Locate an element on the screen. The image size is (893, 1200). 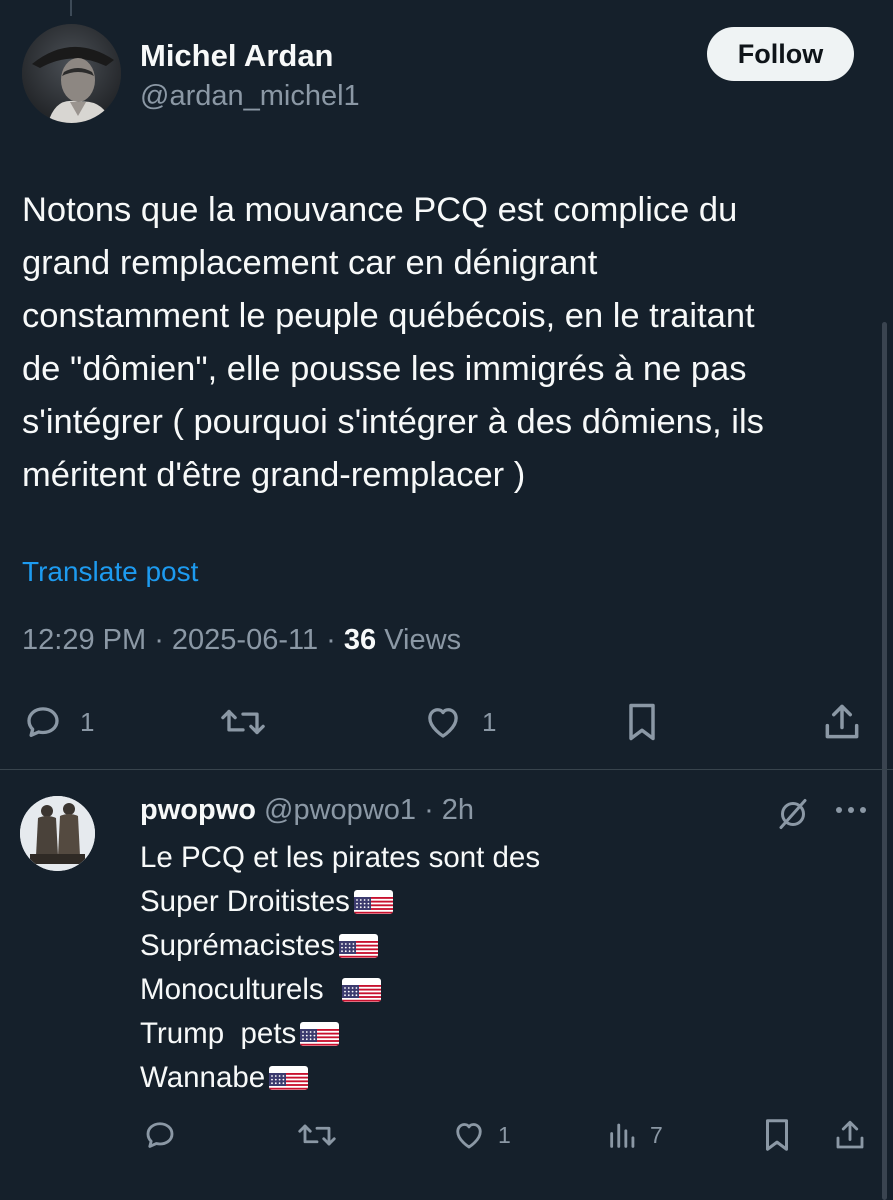
reply-text-line: Le PCQ et les pirates sont des is located at coordinates (340, 858).